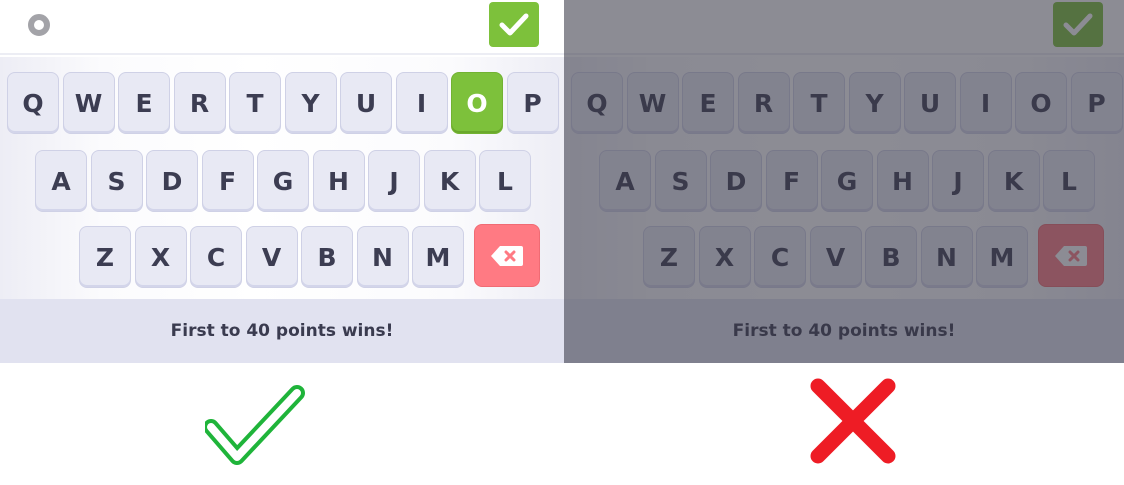 The width and height of the screenshot is (1124, 485). Describe the element at coordinates (853, 421) in the screenshot. I see `red-x-icon` at that location.